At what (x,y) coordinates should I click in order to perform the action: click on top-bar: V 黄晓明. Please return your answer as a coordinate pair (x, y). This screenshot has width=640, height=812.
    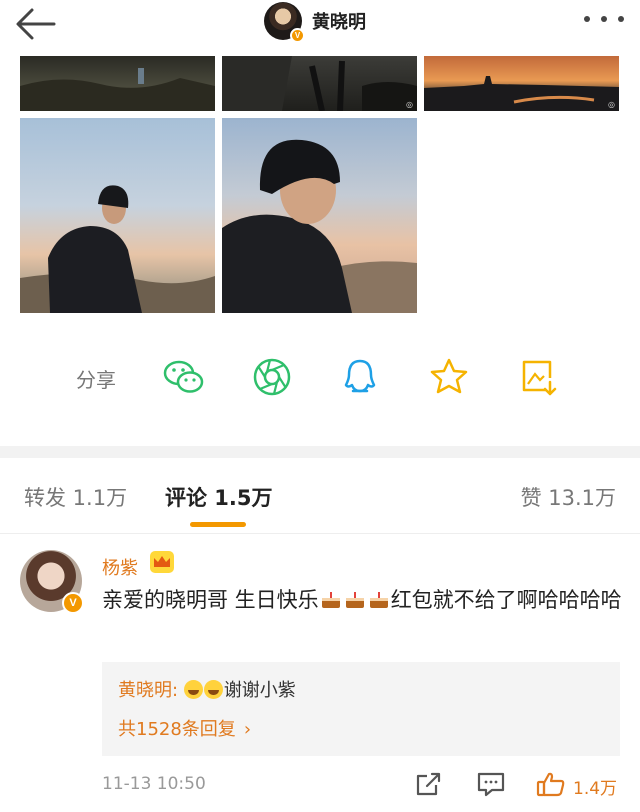
    Looking at the image, I should click on (320, 24).